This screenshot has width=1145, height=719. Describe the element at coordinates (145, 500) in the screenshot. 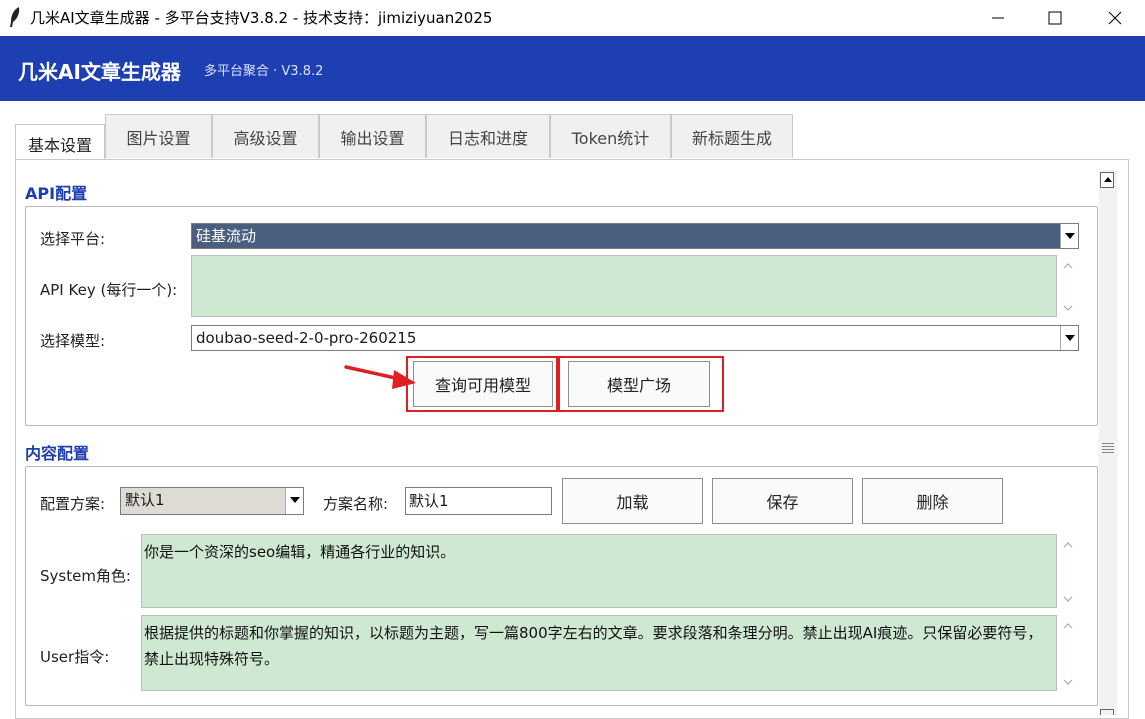

I see `scheme-select-value: 默认1` at that location.